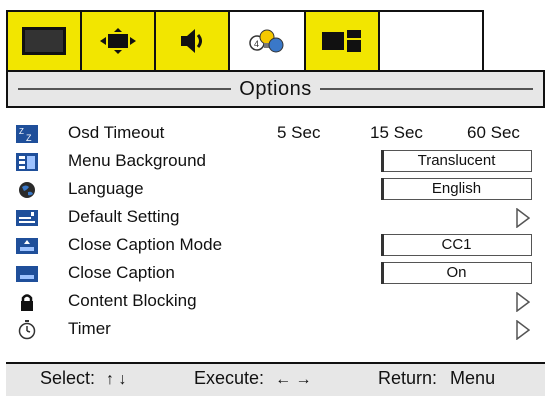 The image size is (551, 396). What do you see at coordinates (68, 378) in the screenshot?
I see `select-label: Select:` at bounding box center [68, 378].